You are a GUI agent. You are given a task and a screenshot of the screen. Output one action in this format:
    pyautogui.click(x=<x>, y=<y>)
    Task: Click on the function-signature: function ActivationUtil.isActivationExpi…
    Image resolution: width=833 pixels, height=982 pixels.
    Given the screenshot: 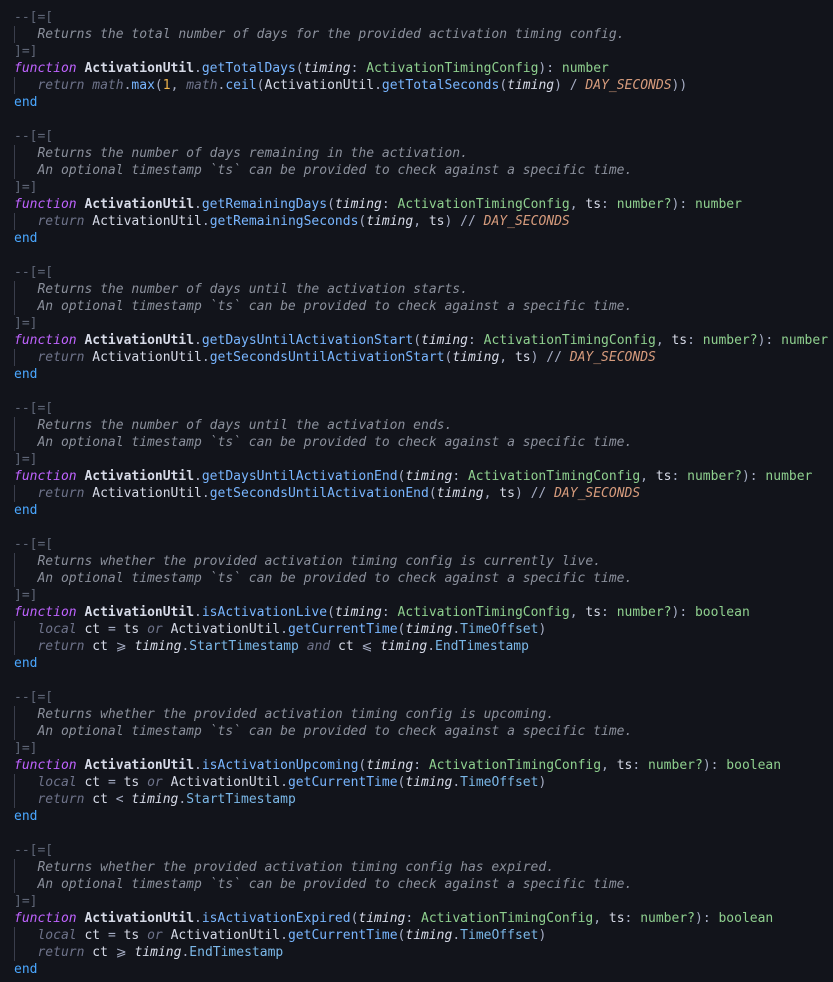 What is the action you would take?
    pyautogui.click(x=416, y=918)
    